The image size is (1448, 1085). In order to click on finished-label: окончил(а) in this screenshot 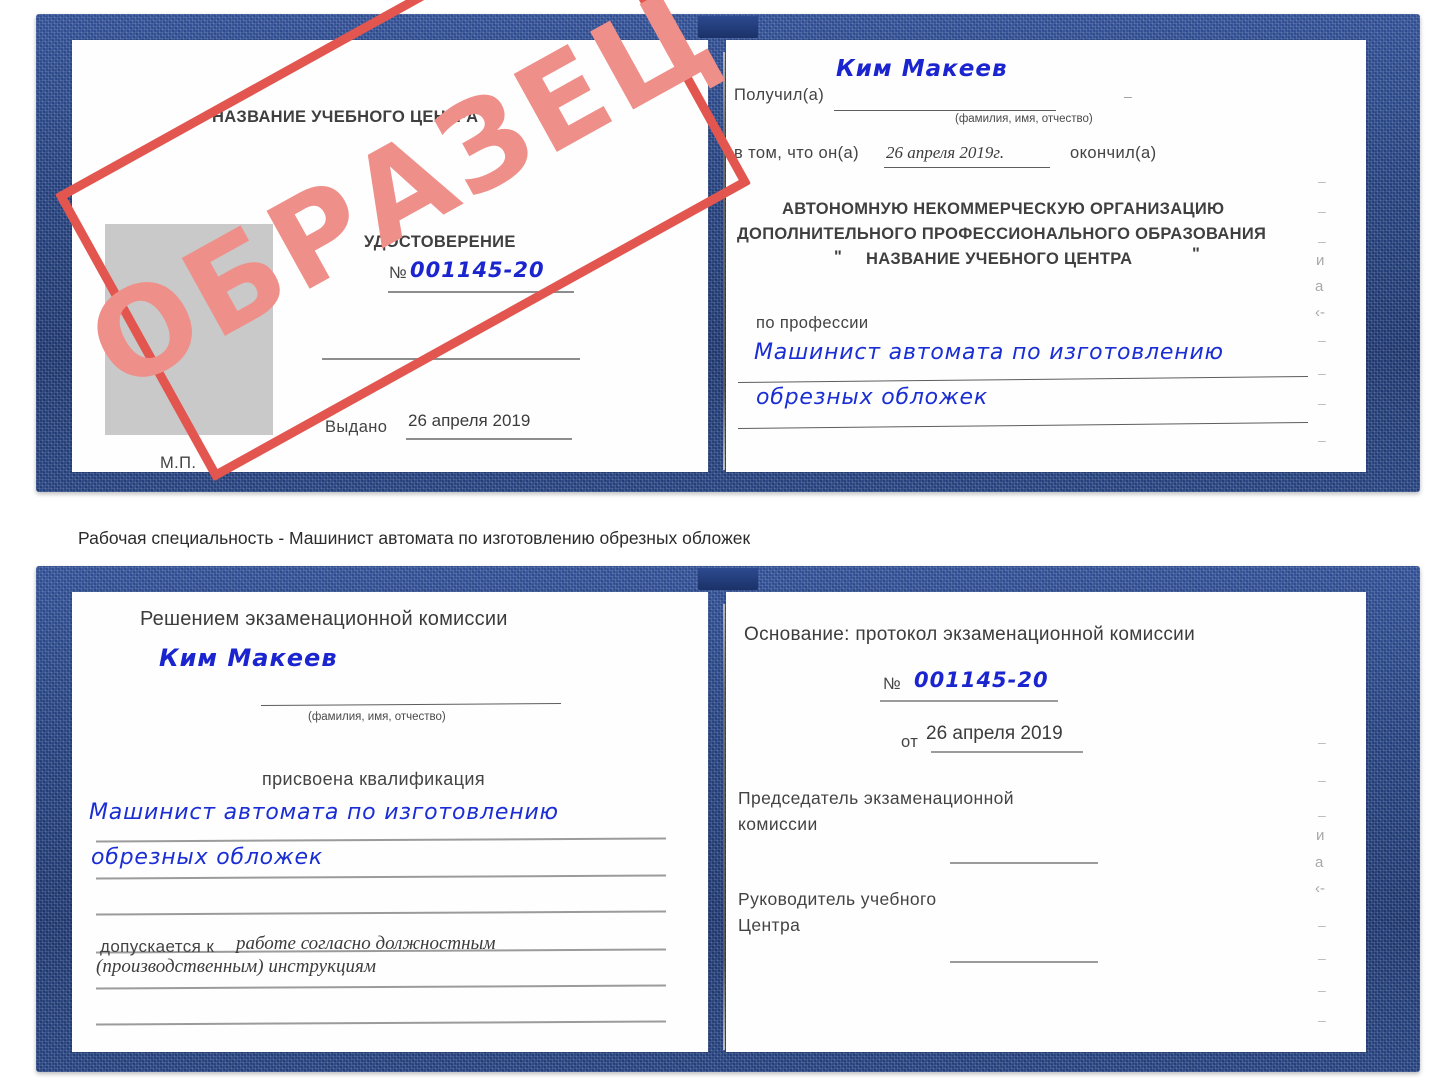, I will do `click(1113, 153)`.